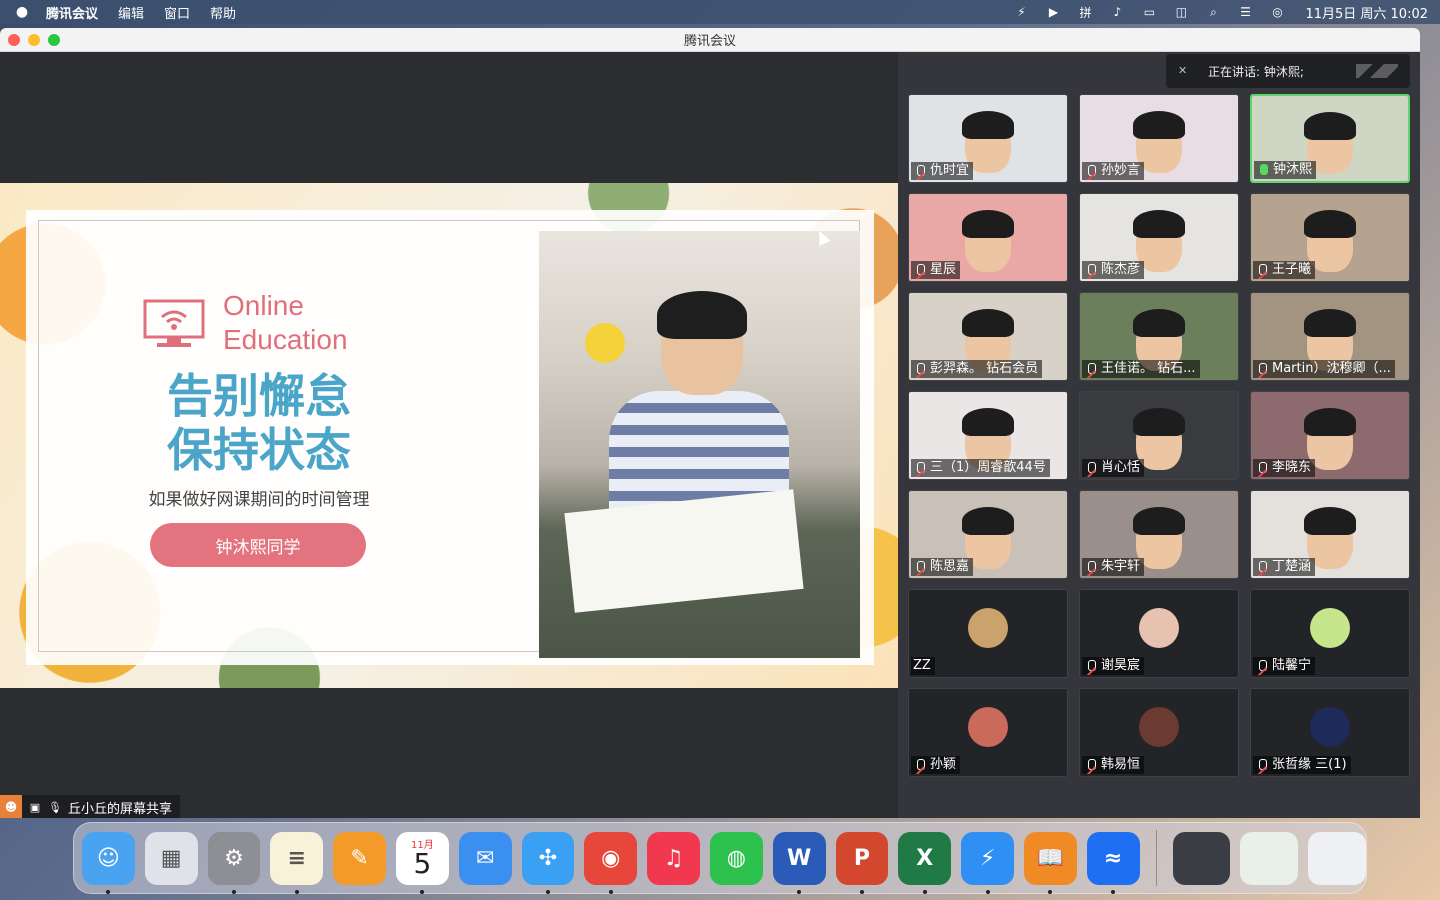  Describe the element at coordinates (943, 764) in the screenshot. I see `participant-name: 孙颖` at that location.